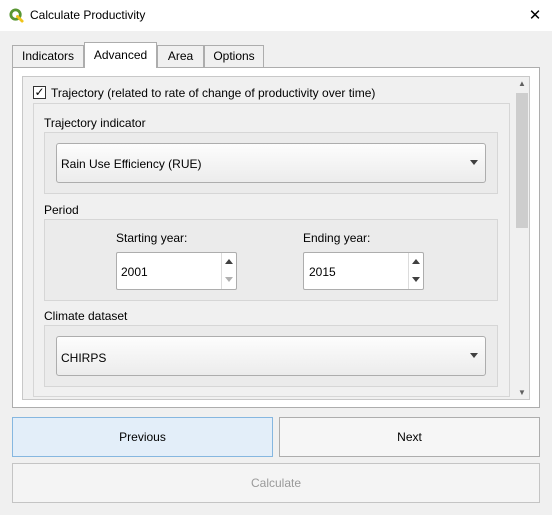 This screenshot has width=552, height=515. Describe the element at coordinates (337, 238) in the screenshot. I see `ending-year-label: Ending year:` at that location.